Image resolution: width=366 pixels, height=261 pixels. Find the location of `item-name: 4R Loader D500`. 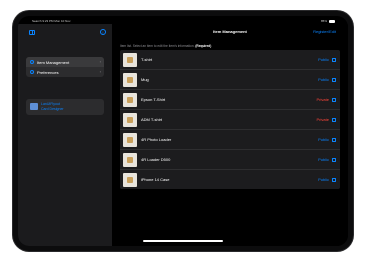

item-name: 4R Loader D500 is located at coordinates (156, 159).